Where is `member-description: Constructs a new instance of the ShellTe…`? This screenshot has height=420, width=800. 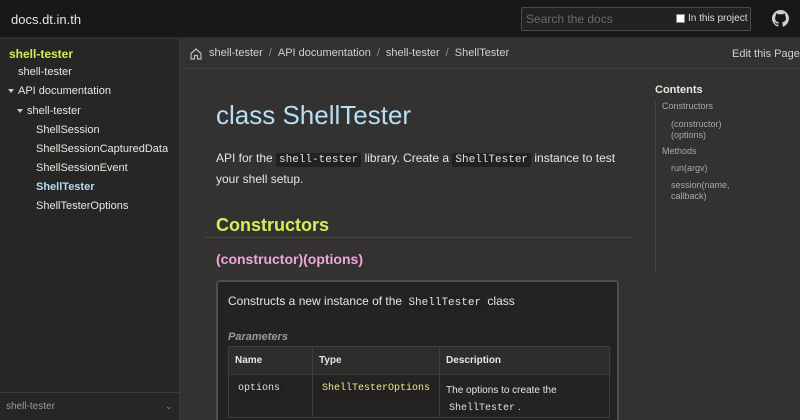
member-description: Constructs a new instance of the ShellTe… is located at coordinates (371, 302).